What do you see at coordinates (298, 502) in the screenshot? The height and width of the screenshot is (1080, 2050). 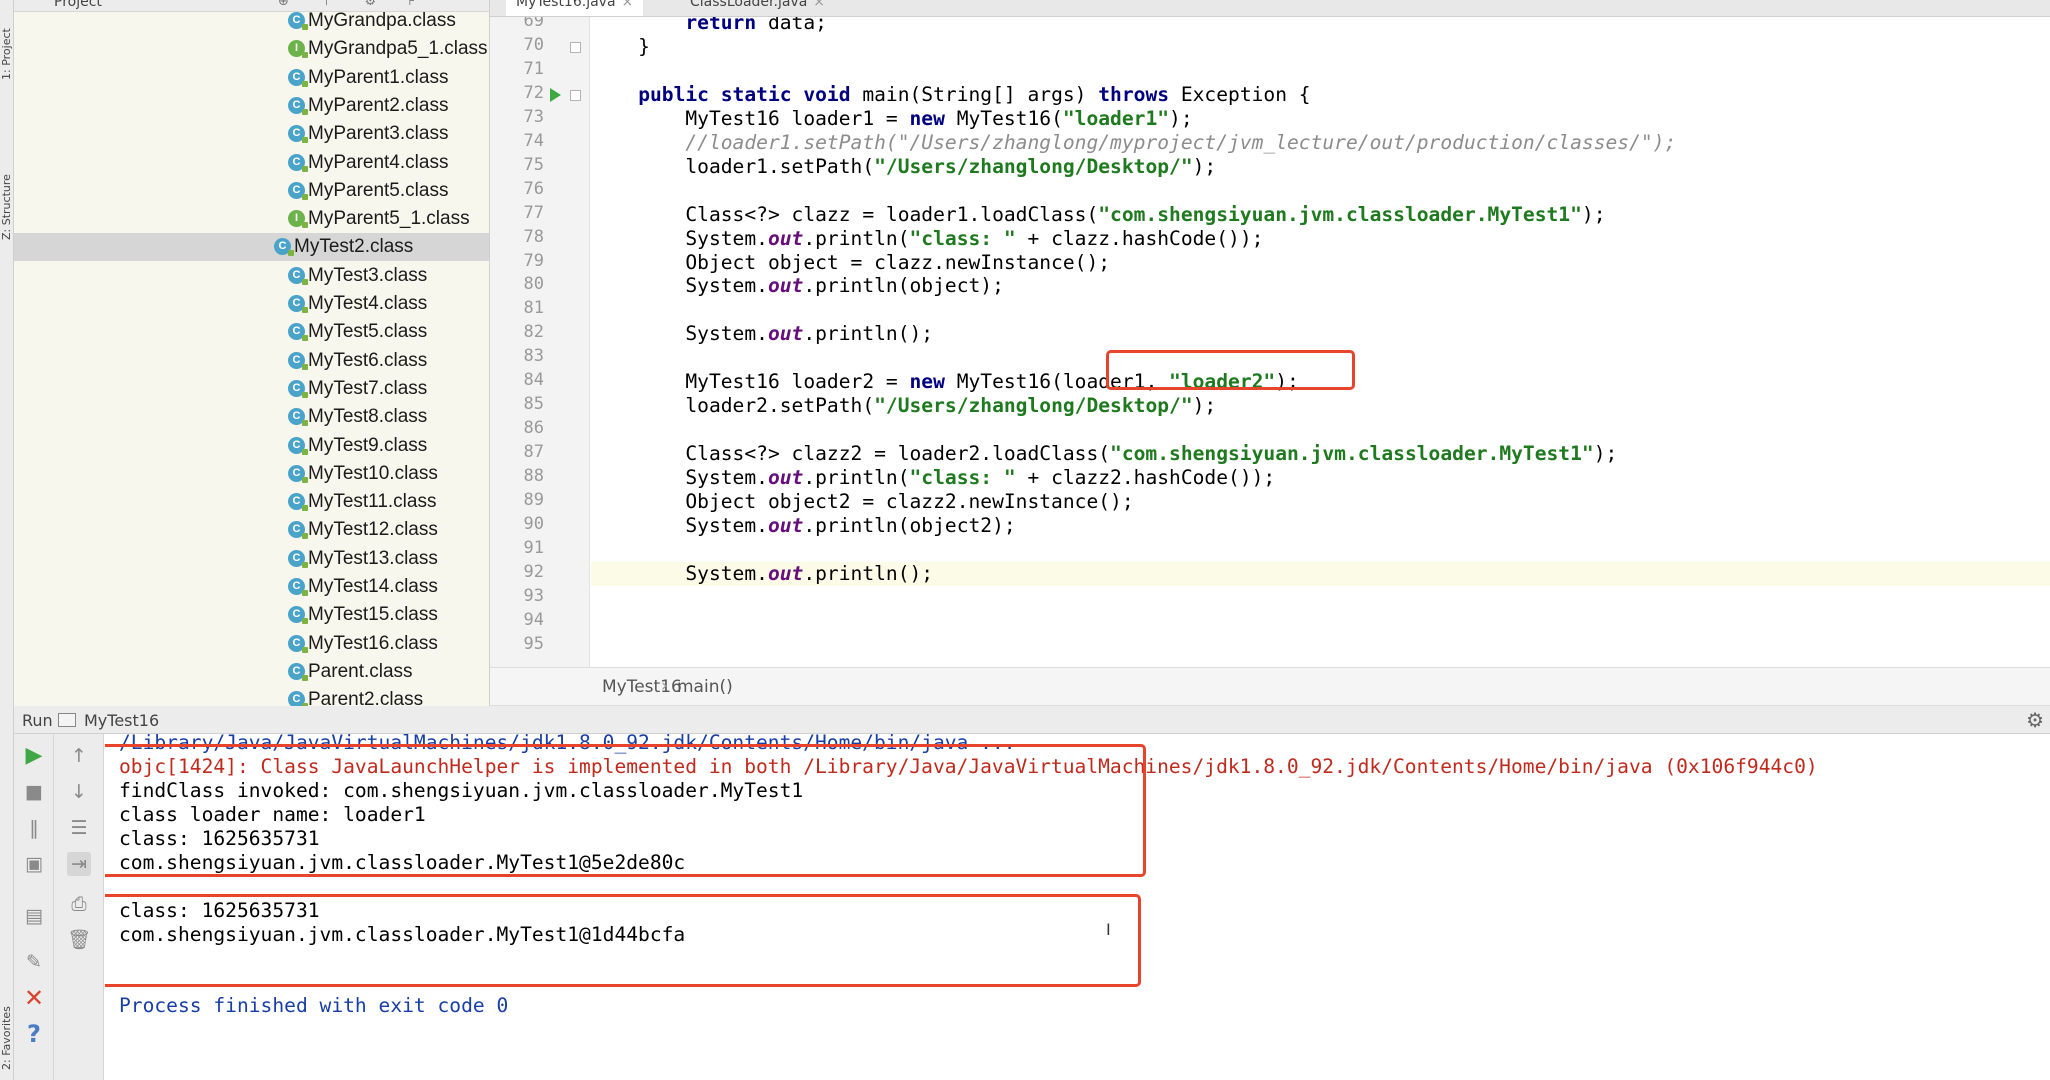 I see `class-file-icon: C` at bounding box center [298, 502].